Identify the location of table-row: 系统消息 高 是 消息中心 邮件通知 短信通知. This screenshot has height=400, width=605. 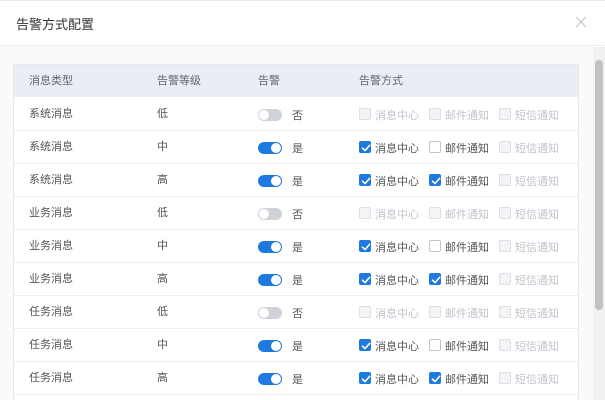
(296, 180).